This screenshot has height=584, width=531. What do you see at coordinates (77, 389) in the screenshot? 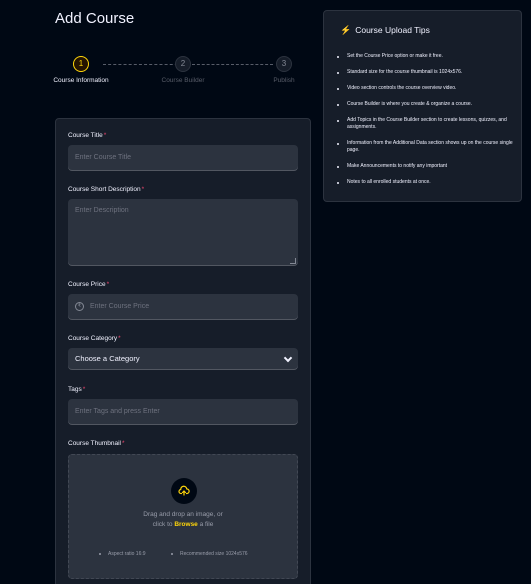
I see `tags-label: Tags*` at bounding box center [77, 389].